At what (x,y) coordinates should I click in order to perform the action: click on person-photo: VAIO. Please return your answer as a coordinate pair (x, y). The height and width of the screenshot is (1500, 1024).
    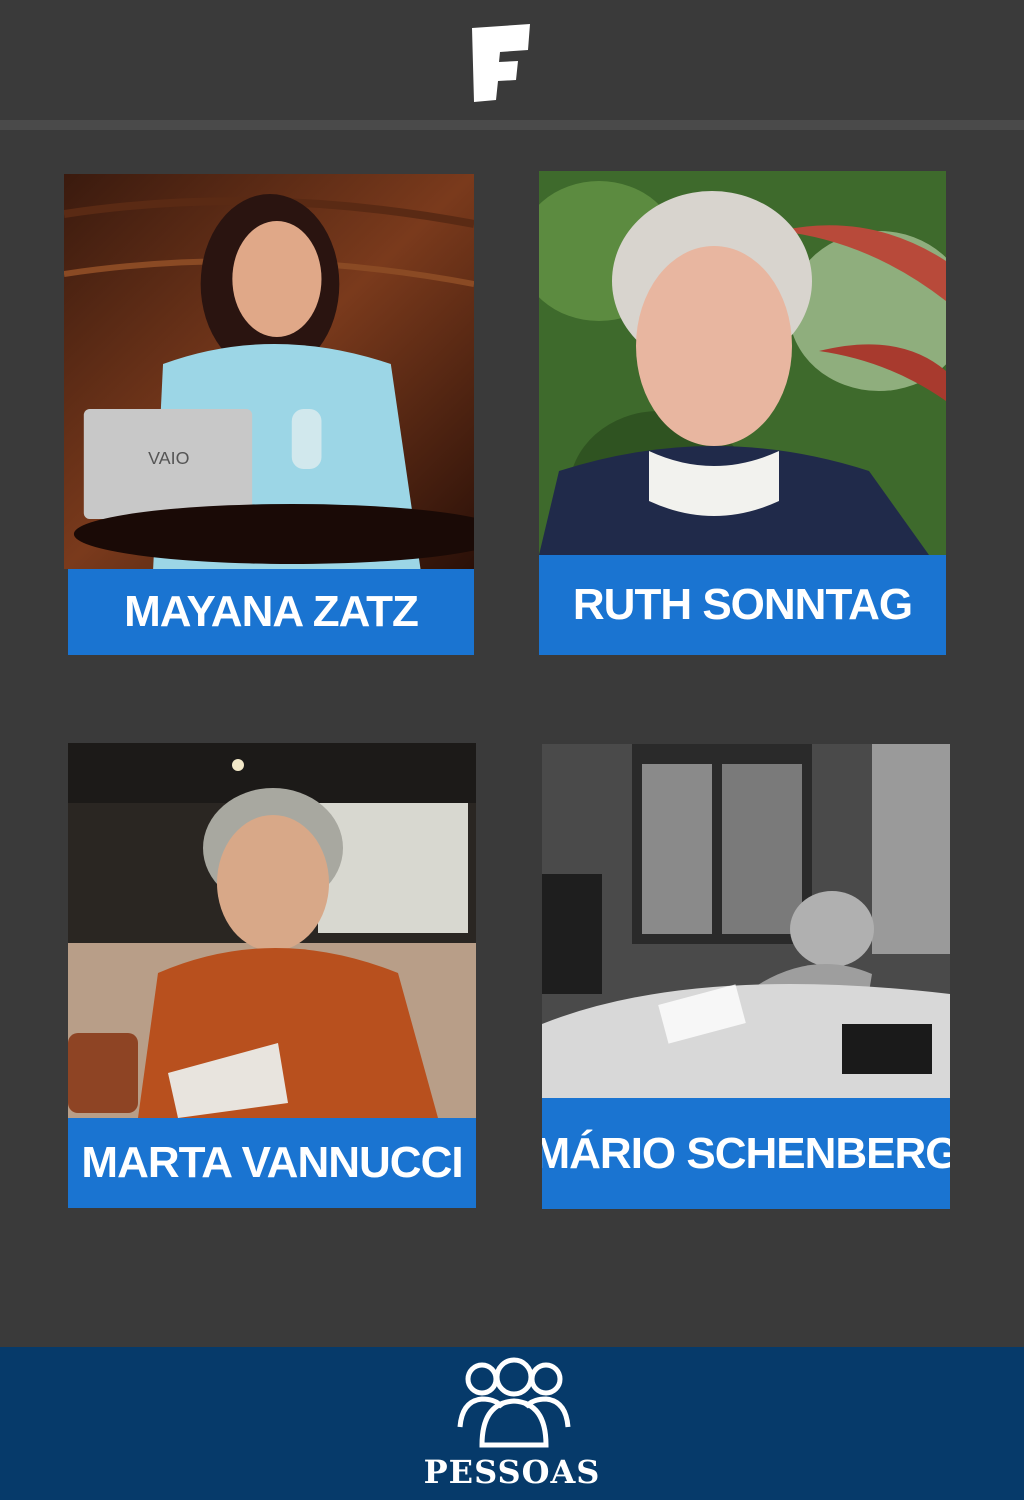
    Looking at the image, I should click on (269, 371).